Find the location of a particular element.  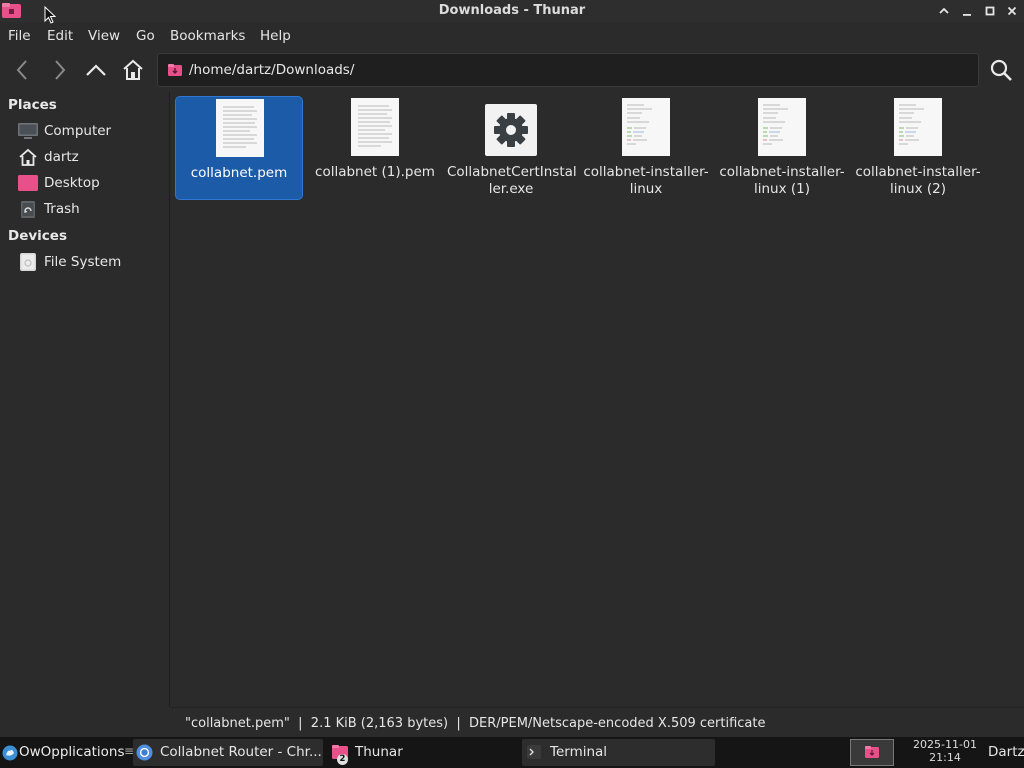

applications-menu-icon is located at coordinates (10, 753).